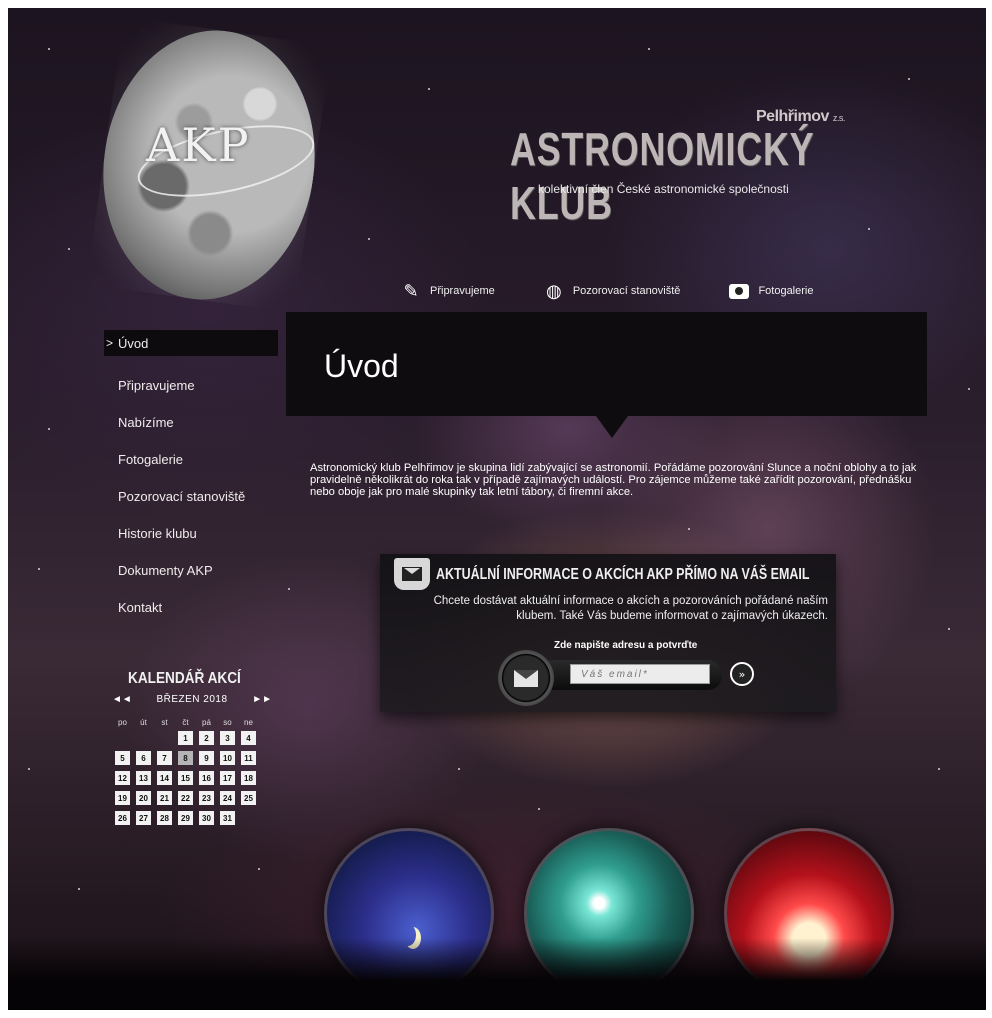  I want to click on calendar-nav: ◄◄ BŘEZEN 2018 ►►, so click(192, 699).